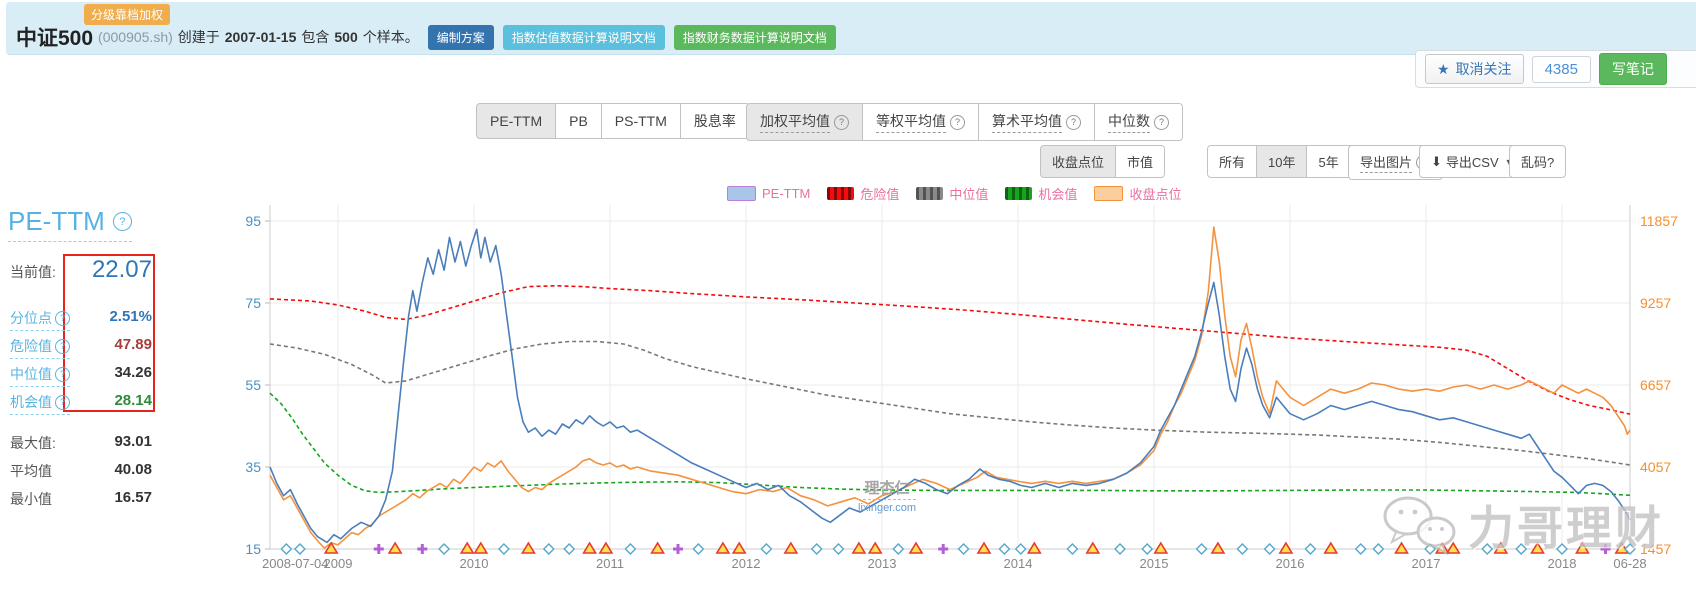  I want to click on chance-row: 机会值? 28.14, so click(81, 403).